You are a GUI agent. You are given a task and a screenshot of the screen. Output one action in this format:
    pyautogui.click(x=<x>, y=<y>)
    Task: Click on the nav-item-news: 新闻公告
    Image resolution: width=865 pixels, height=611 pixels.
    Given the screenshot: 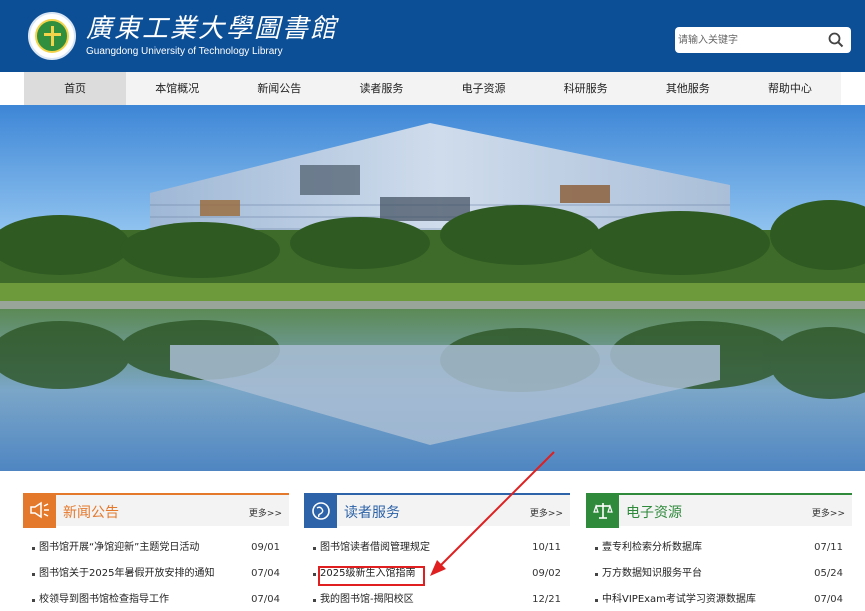 What is the action you would take?
    pyautogui.click(x=279, y=88)
    